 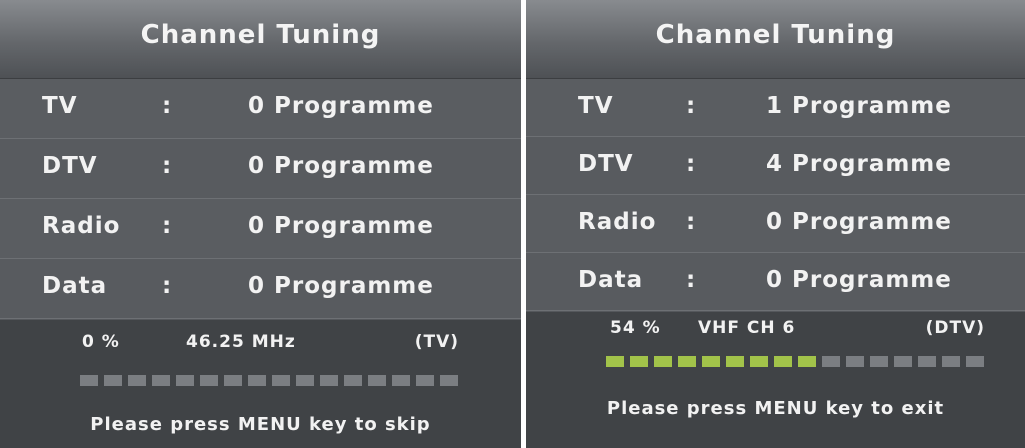 I want to click on menu-key-hint: Please press MENU key to exit, so click(x=775, y=408).